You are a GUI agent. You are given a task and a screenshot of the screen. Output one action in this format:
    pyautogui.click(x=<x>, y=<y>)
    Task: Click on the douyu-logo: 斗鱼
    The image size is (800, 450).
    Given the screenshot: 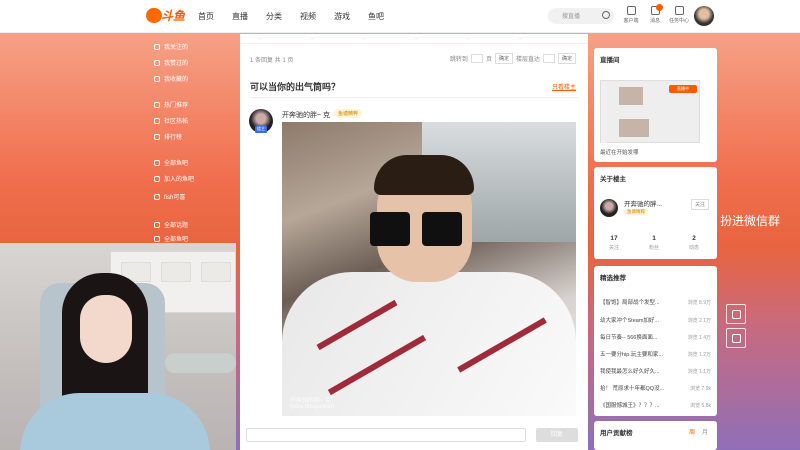 What is the action you would take?
    pyautogui.click(x=166, y=15)
    